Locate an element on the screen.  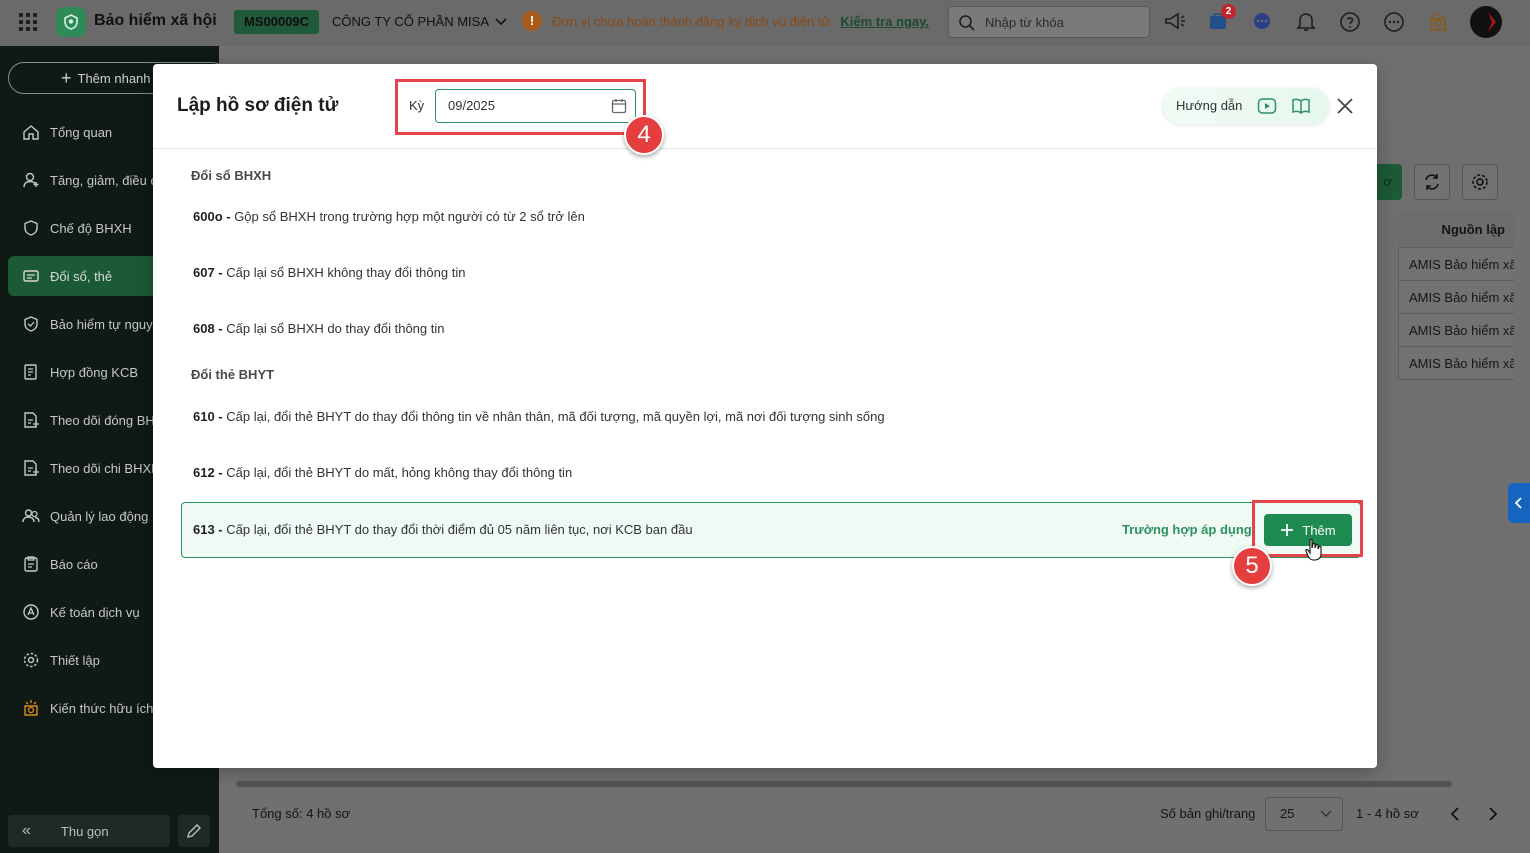
procedure-code: 610 - is located at coordinates (210, 416).